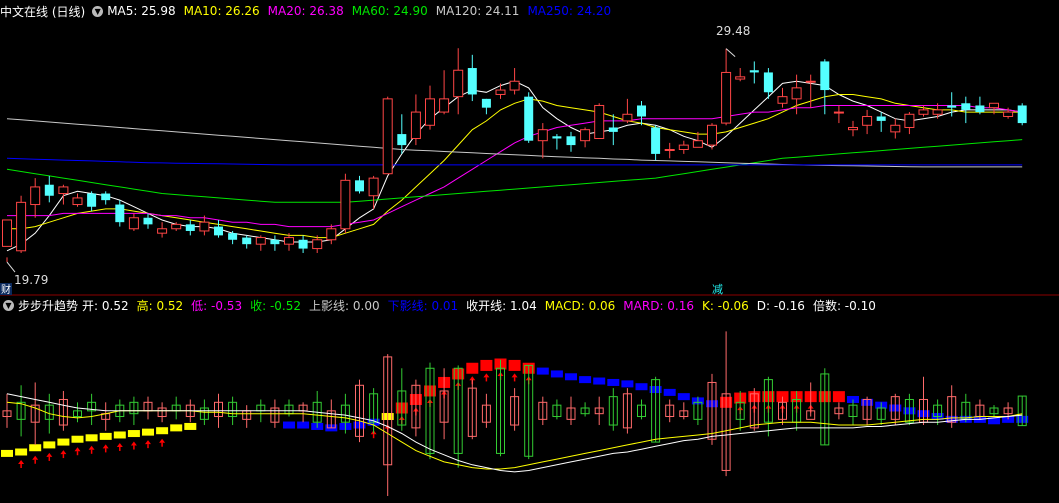 This screenshot has width=1059, height=503. I want to click on low-label: 19.79, so click(31, 280).